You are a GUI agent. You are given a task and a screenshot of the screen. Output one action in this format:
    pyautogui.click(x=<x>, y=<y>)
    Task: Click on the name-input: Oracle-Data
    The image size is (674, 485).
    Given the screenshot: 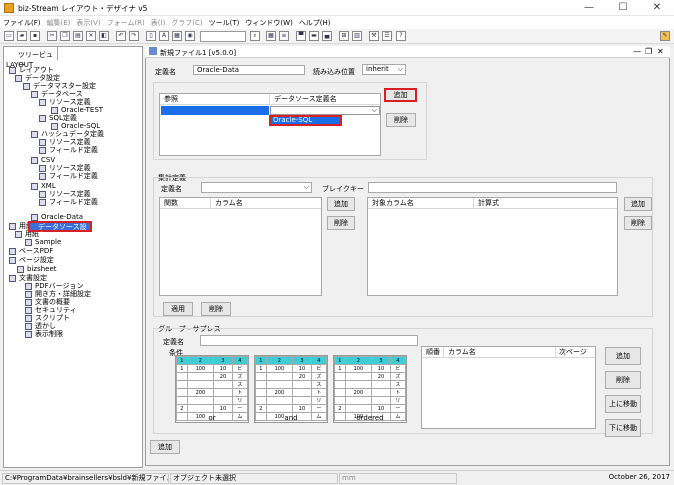 What is the action you would take?
    pyautogui.click(x=249, y=70)
    